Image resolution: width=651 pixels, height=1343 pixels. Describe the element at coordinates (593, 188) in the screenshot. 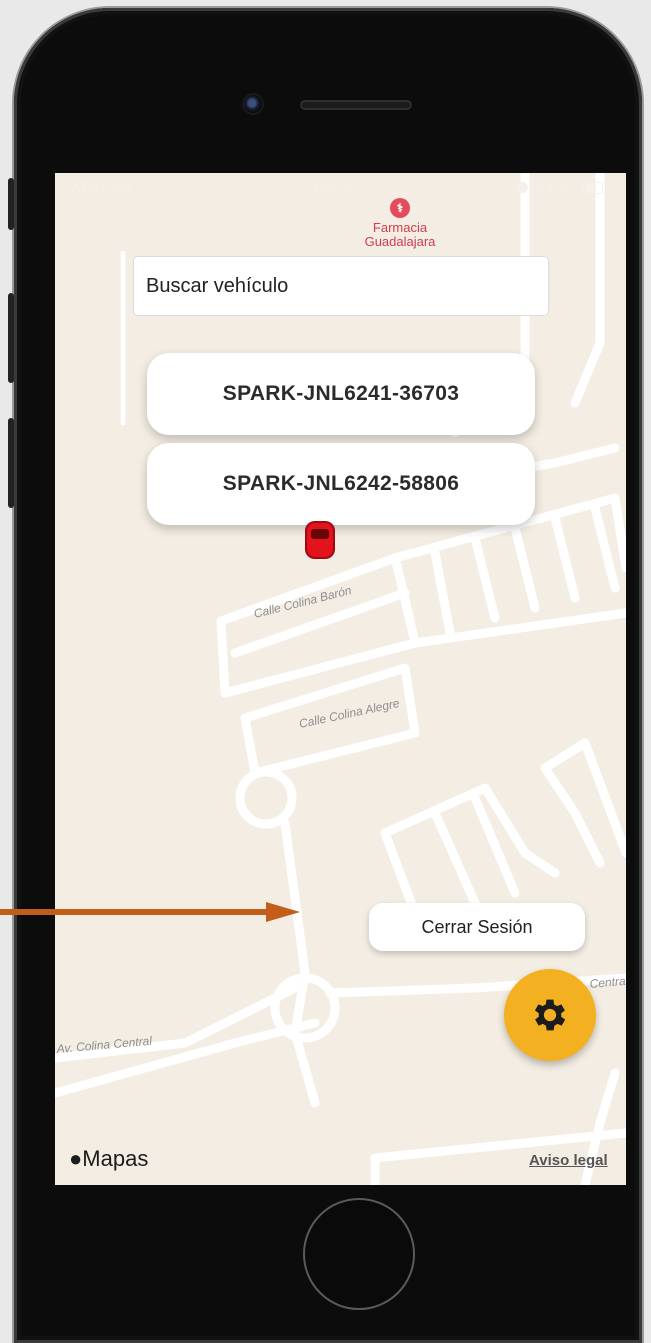

I see `battery-icon` at that location.